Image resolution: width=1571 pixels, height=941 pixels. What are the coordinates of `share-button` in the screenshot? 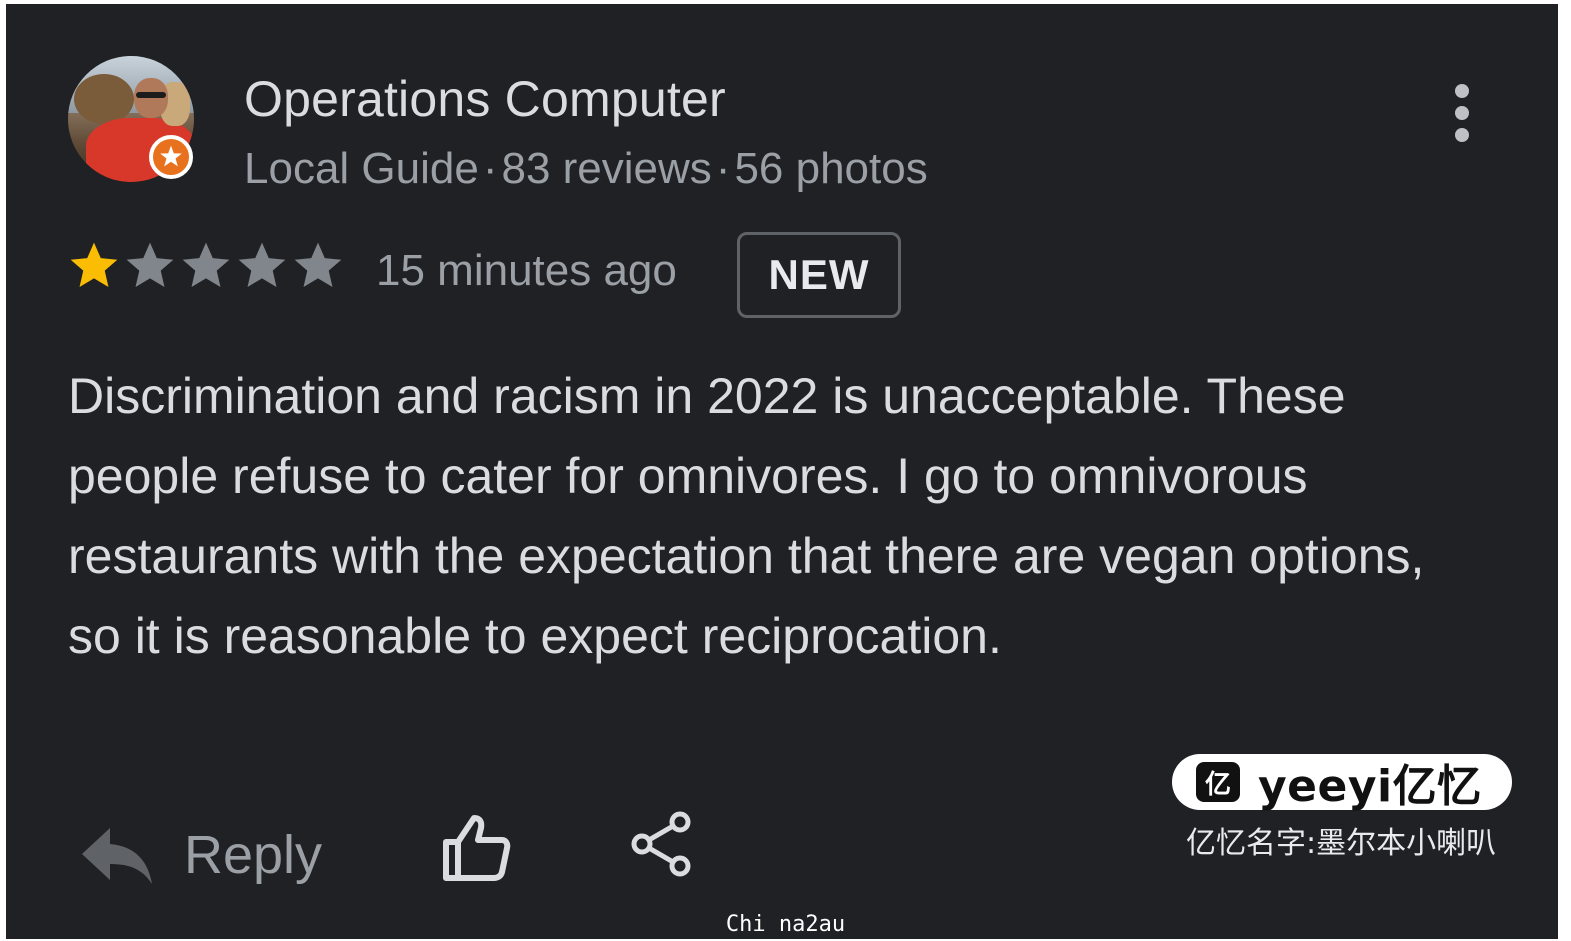 It's located at (661, 845).